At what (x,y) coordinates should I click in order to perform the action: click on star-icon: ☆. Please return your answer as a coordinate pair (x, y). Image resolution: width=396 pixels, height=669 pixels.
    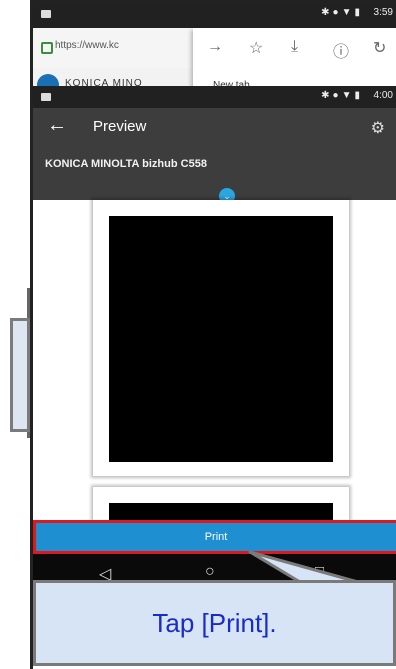
    Looking at the image, I should click on (256, 48).